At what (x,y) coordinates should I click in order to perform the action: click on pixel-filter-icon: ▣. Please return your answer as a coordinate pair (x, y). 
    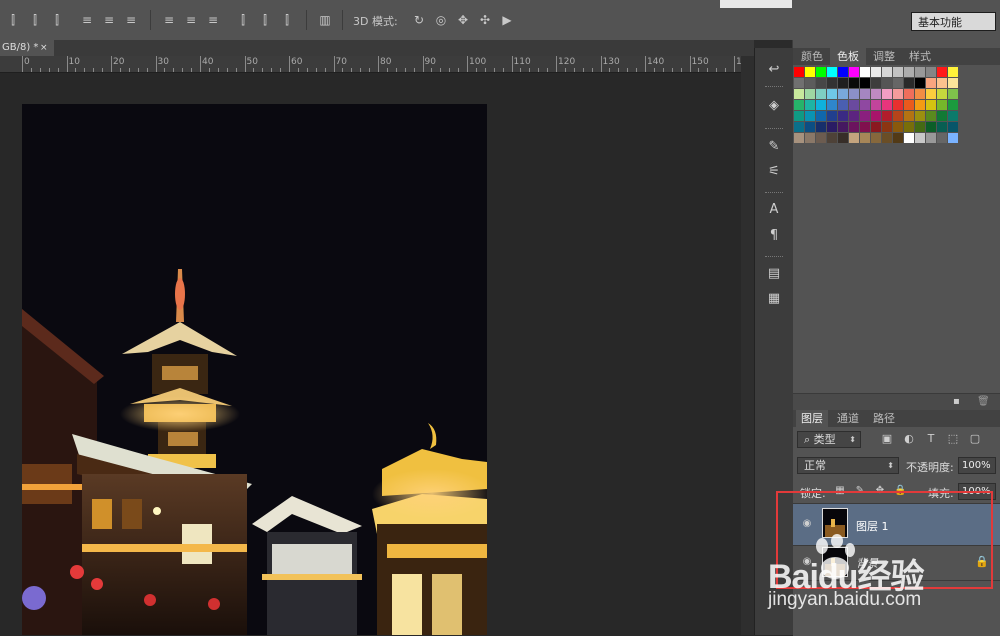
    Looking at the image, I should click on (887, 439).